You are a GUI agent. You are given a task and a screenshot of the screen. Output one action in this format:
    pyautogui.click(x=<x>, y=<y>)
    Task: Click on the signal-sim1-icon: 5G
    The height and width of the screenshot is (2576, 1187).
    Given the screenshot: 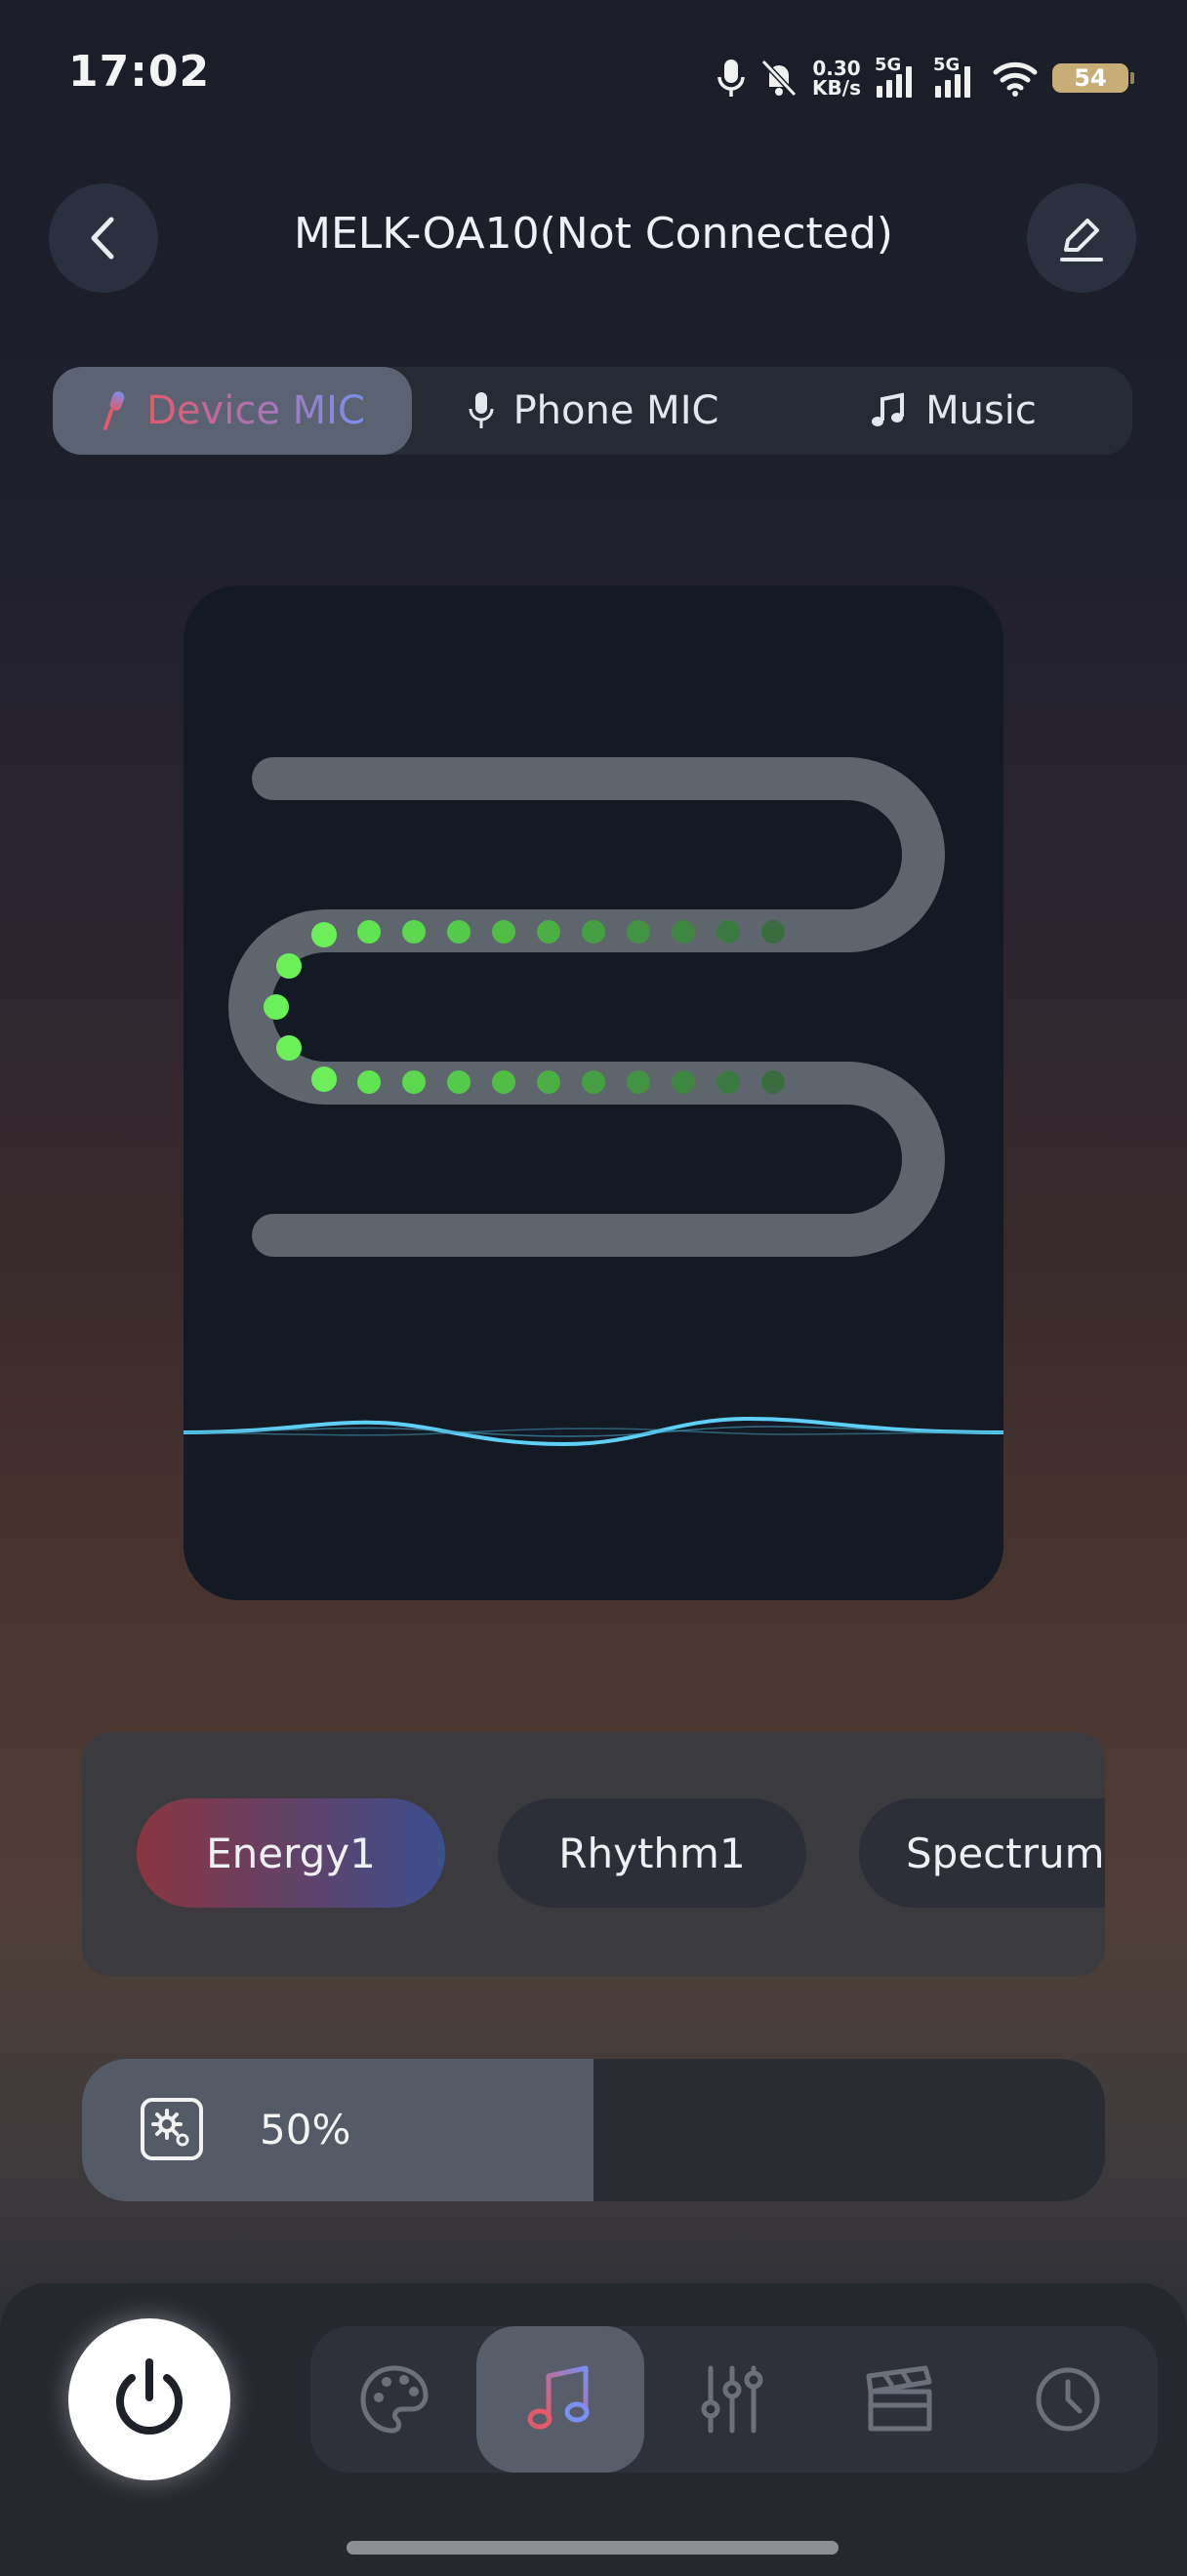 What is the action you would take?
    pyautogui.click(x=897, y=76)
    